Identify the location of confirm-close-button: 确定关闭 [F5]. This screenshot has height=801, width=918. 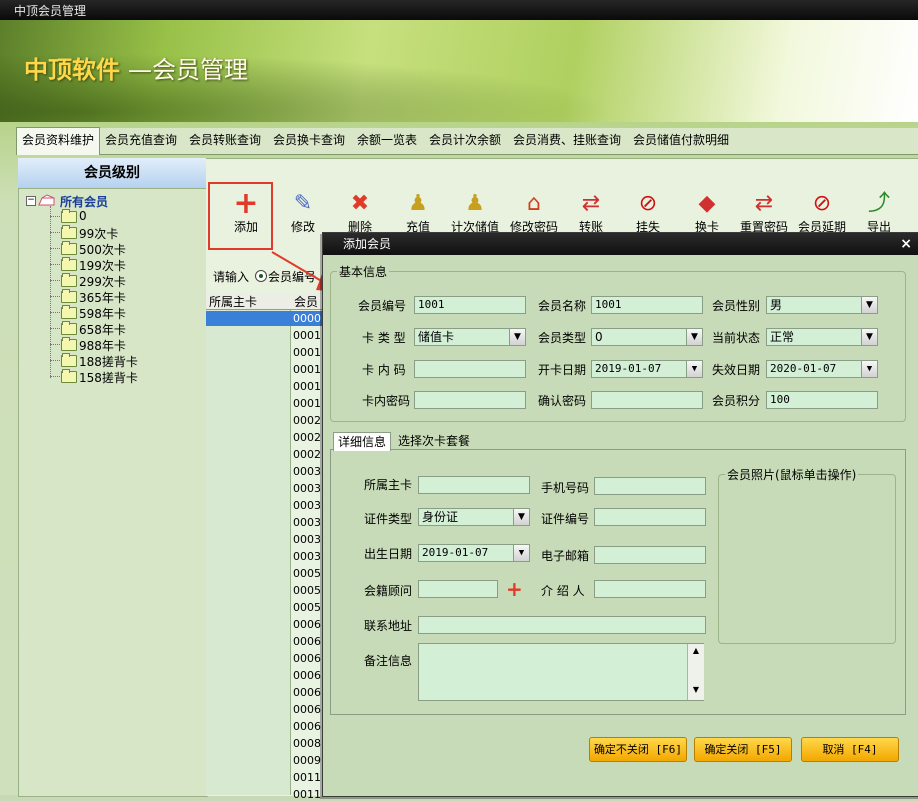
(743, 749).